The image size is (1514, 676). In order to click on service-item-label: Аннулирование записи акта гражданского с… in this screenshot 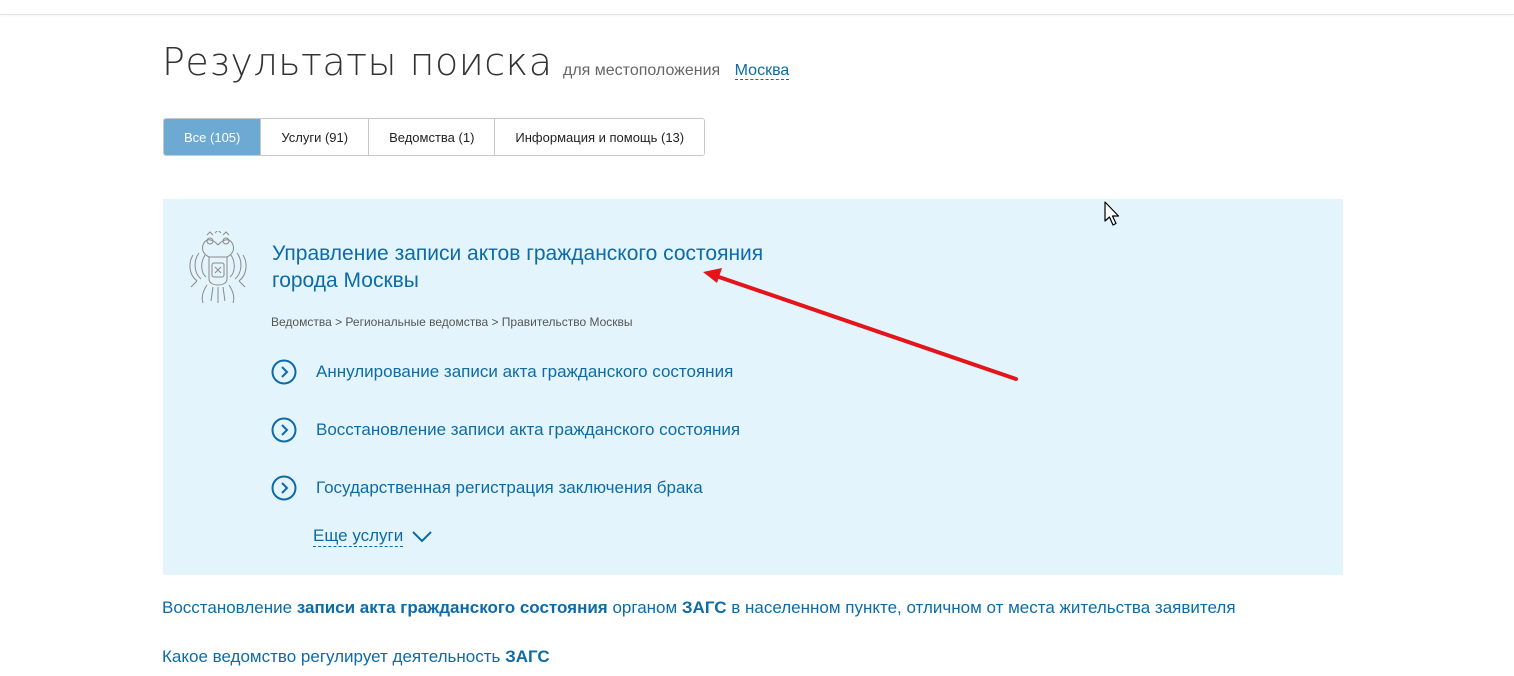, I will do `click(525, 371)`.